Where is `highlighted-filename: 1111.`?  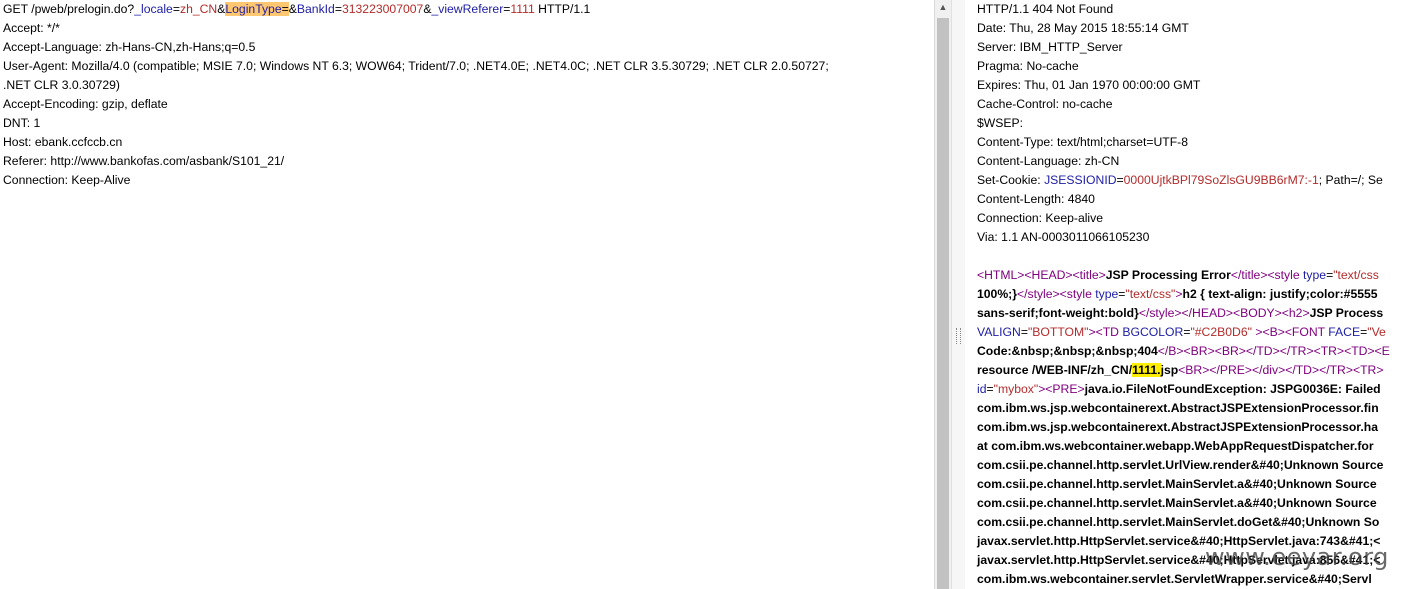
highlighted-filename: 1111. is located at coordinates (1146, 370).